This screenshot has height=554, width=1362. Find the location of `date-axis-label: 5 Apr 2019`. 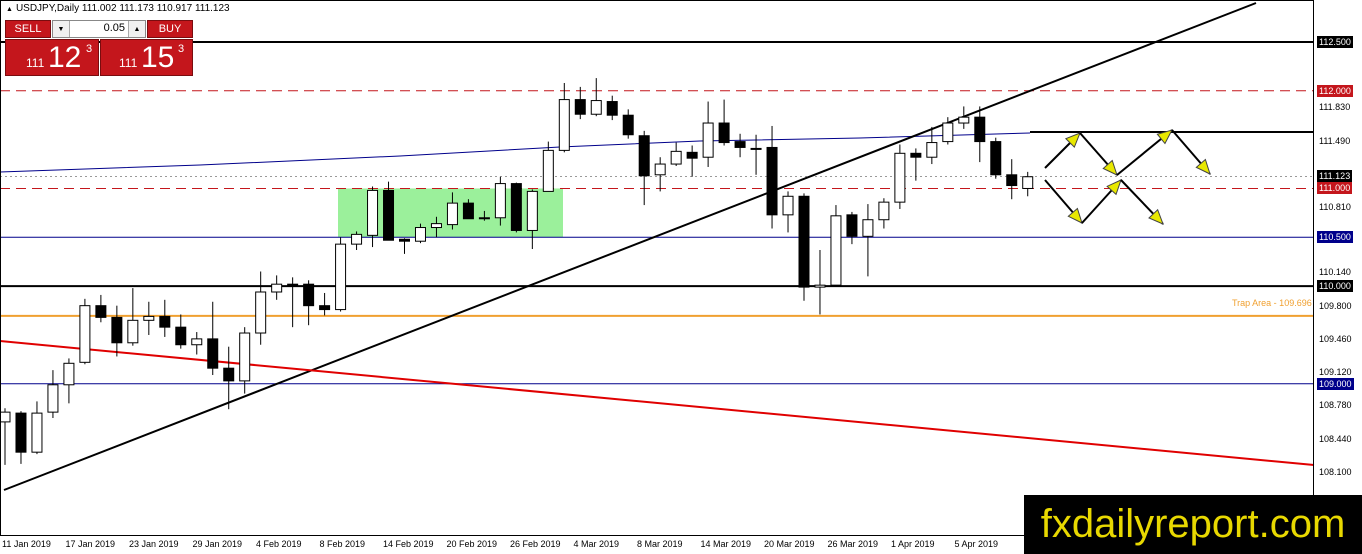

date-axis-label: 5 Apr 2019 is located at coordinates (976, 544).